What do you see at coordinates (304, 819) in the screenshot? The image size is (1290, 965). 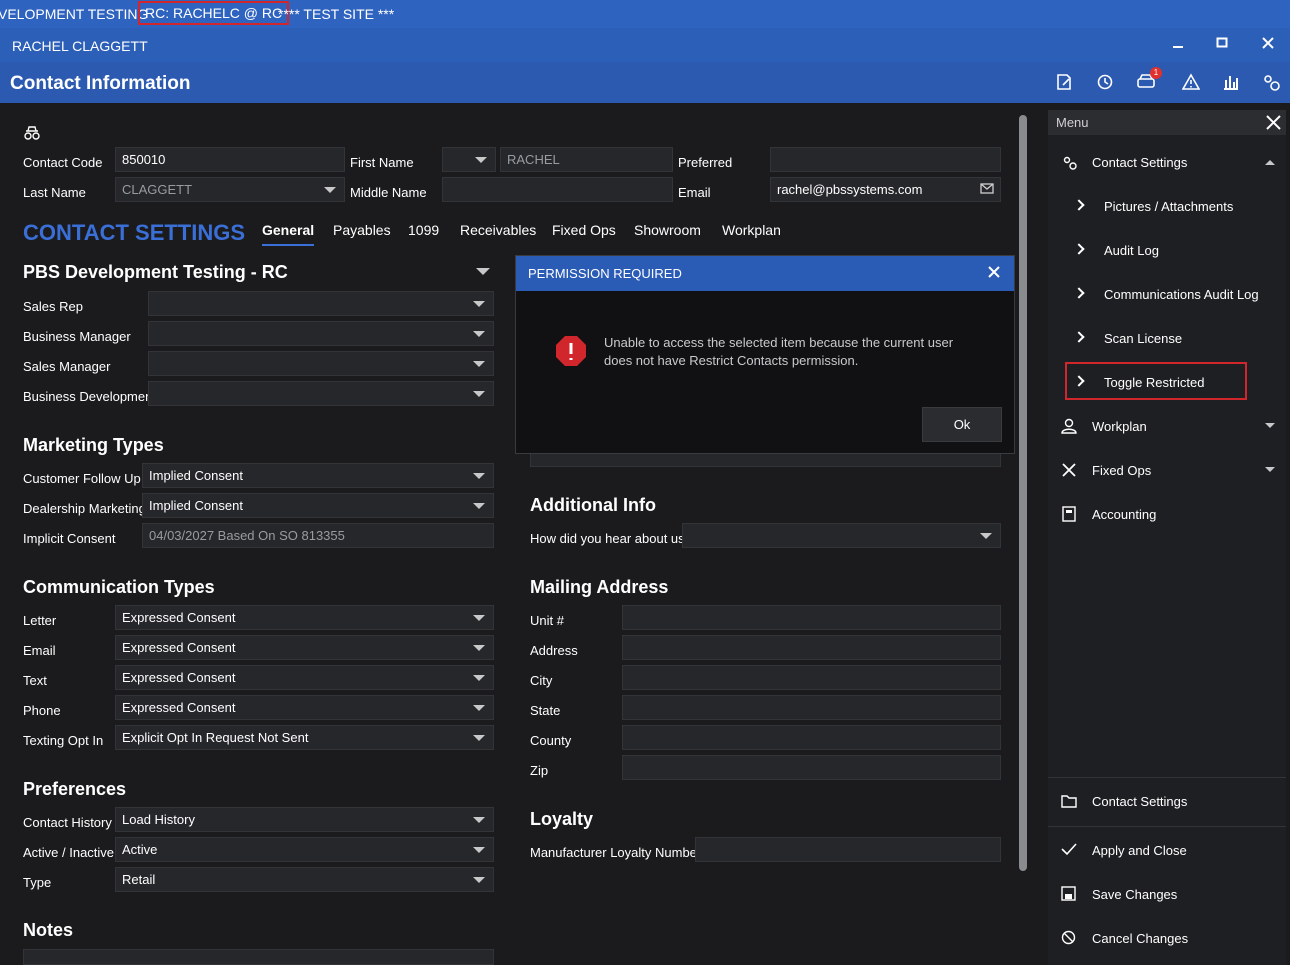 I see `contact-history-dropdown: Load History` at bounding box center [304, 819].